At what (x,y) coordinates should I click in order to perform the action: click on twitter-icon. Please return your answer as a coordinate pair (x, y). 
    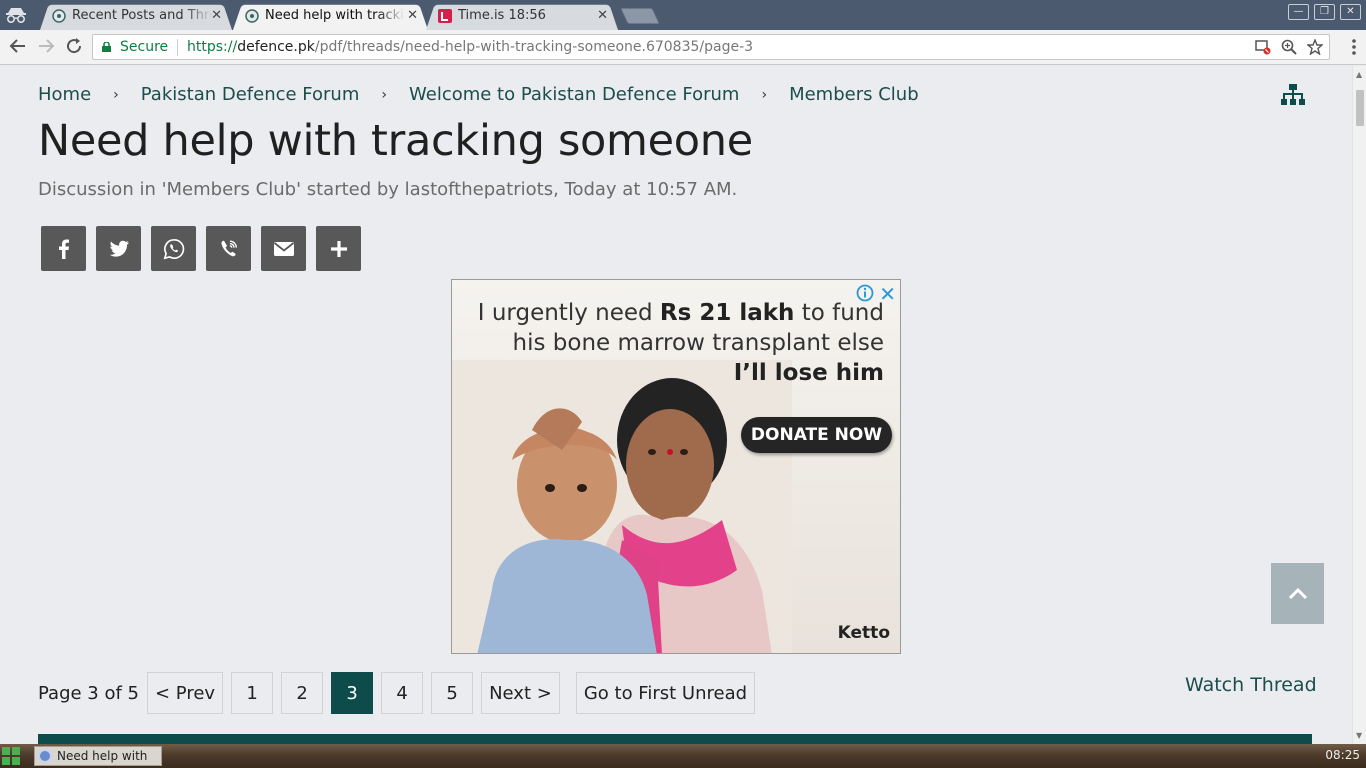
    Looking at the image, I should click on (119, 248).